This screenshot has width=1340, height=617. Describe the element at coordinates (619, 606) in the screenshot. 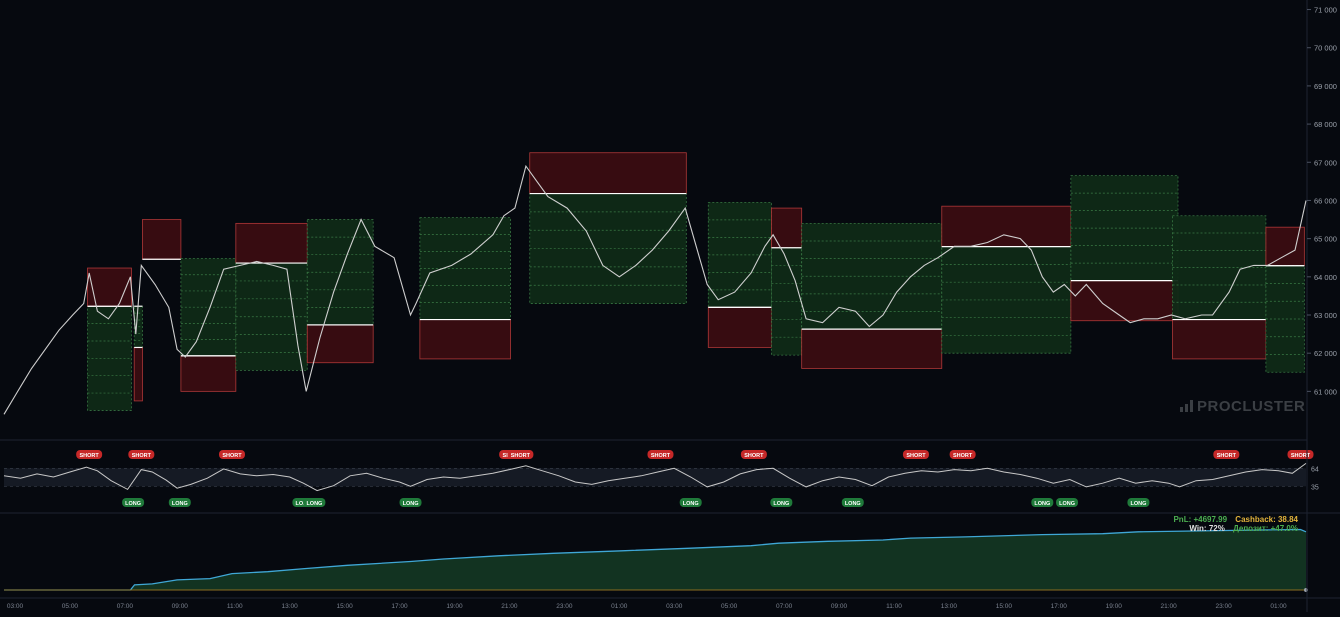

I see `time-tick-label: 01:00` at that location.